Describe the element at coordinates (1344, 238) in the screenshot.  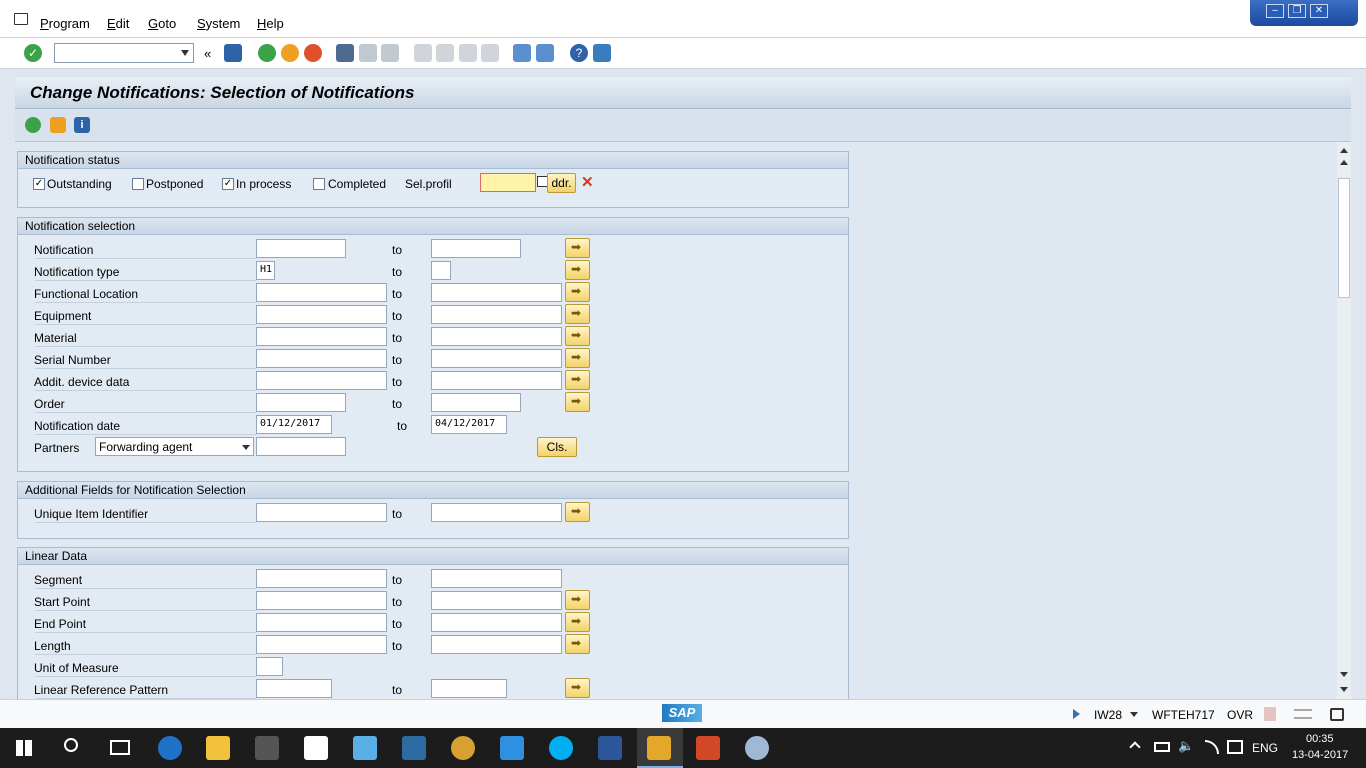
I see `scroll-thumb` at that location.